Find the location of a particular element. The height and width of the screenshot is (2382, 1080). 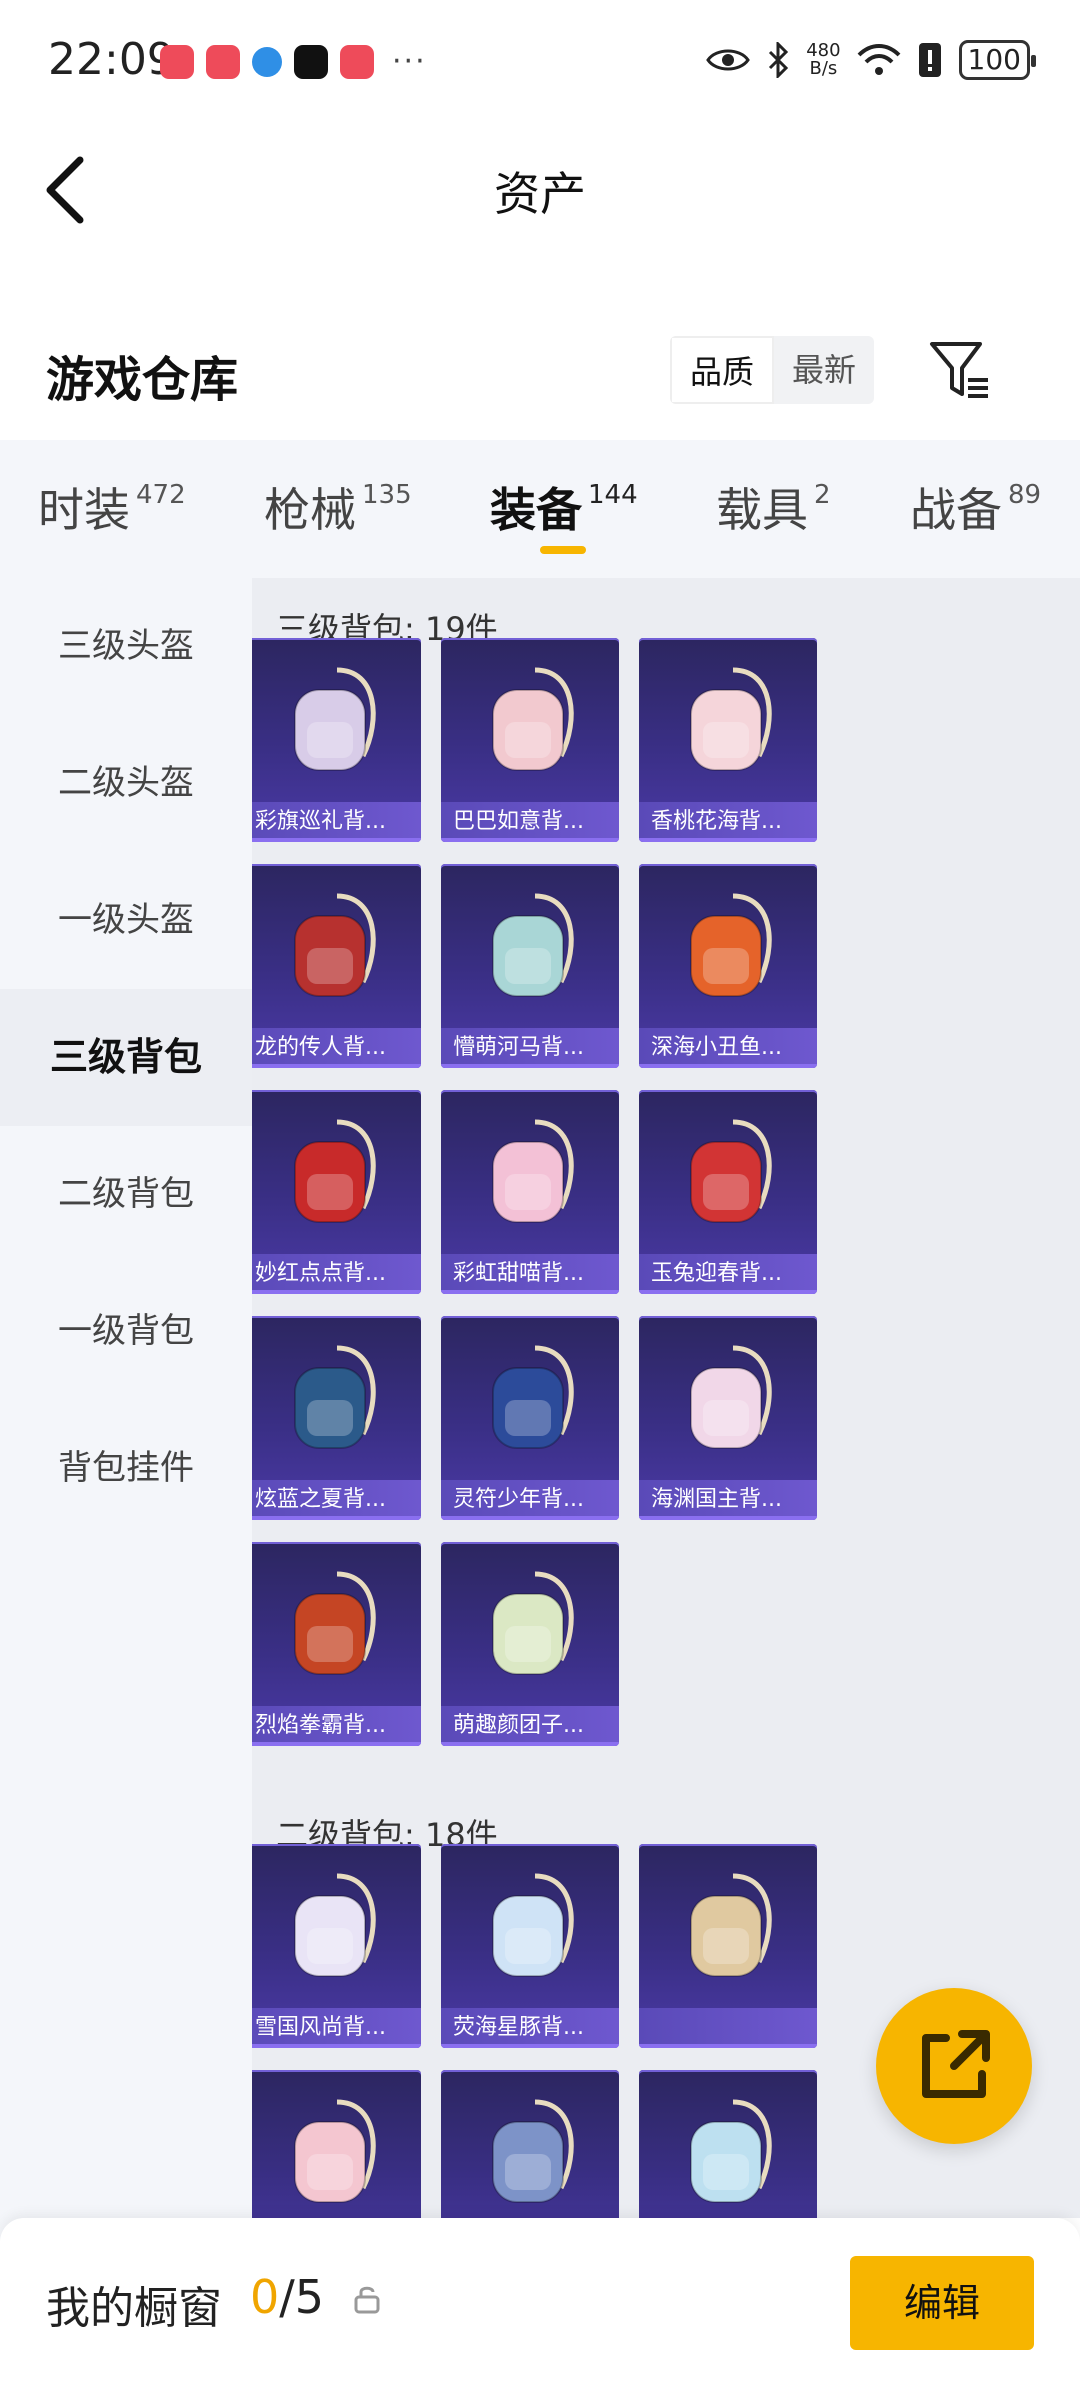

tab-fashion: 时装 472 is located at coordinates (112, 507).